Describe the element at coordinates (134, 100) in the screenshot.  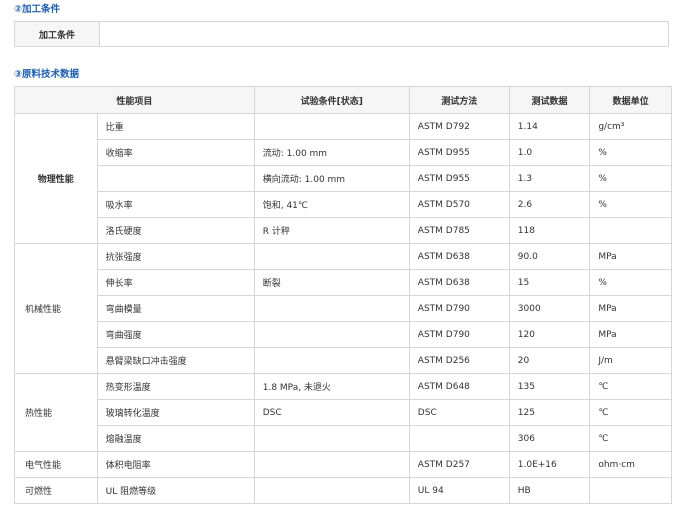
I see `header-property: 性能项目` at that location.